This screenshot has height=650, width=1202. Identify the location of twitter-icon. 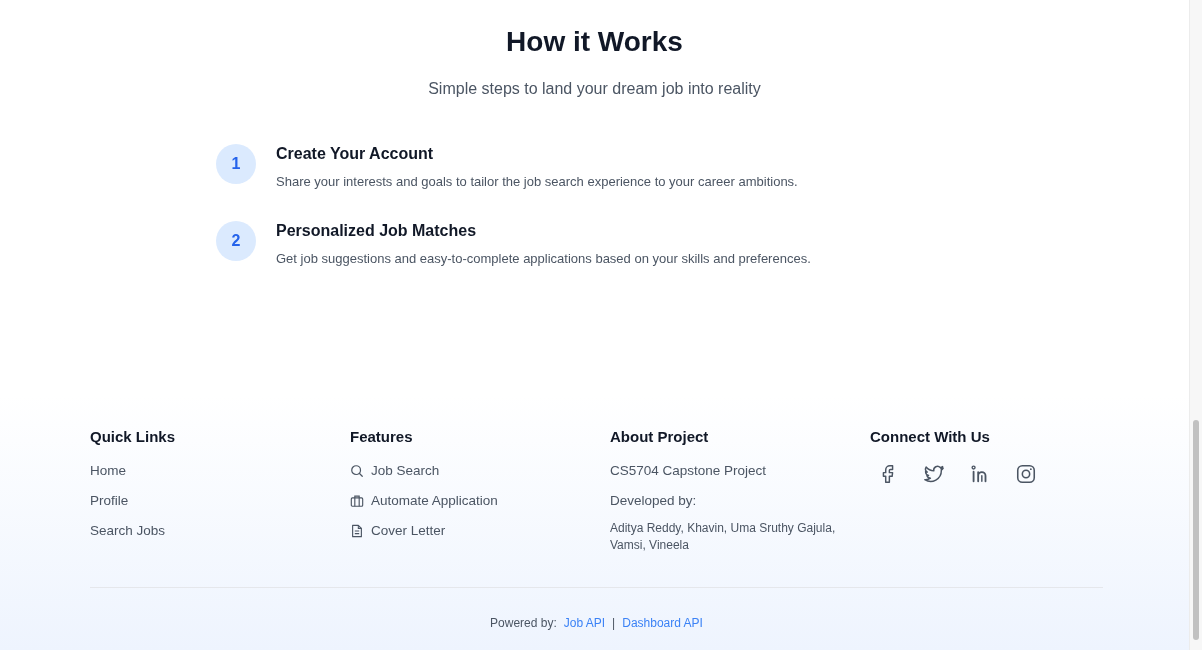
(934, 474).